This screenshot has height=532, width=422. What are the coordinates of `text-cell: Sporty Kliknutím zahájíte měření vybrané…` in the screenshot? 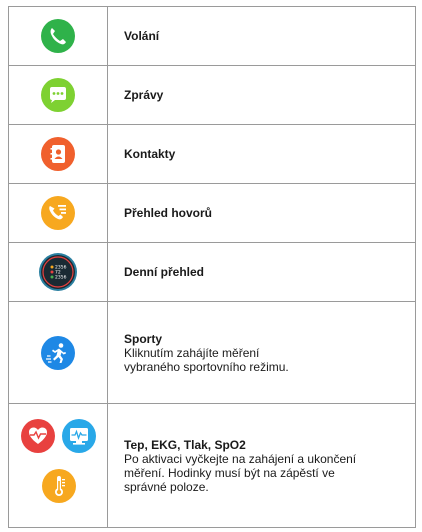 It's located at (261, 352).